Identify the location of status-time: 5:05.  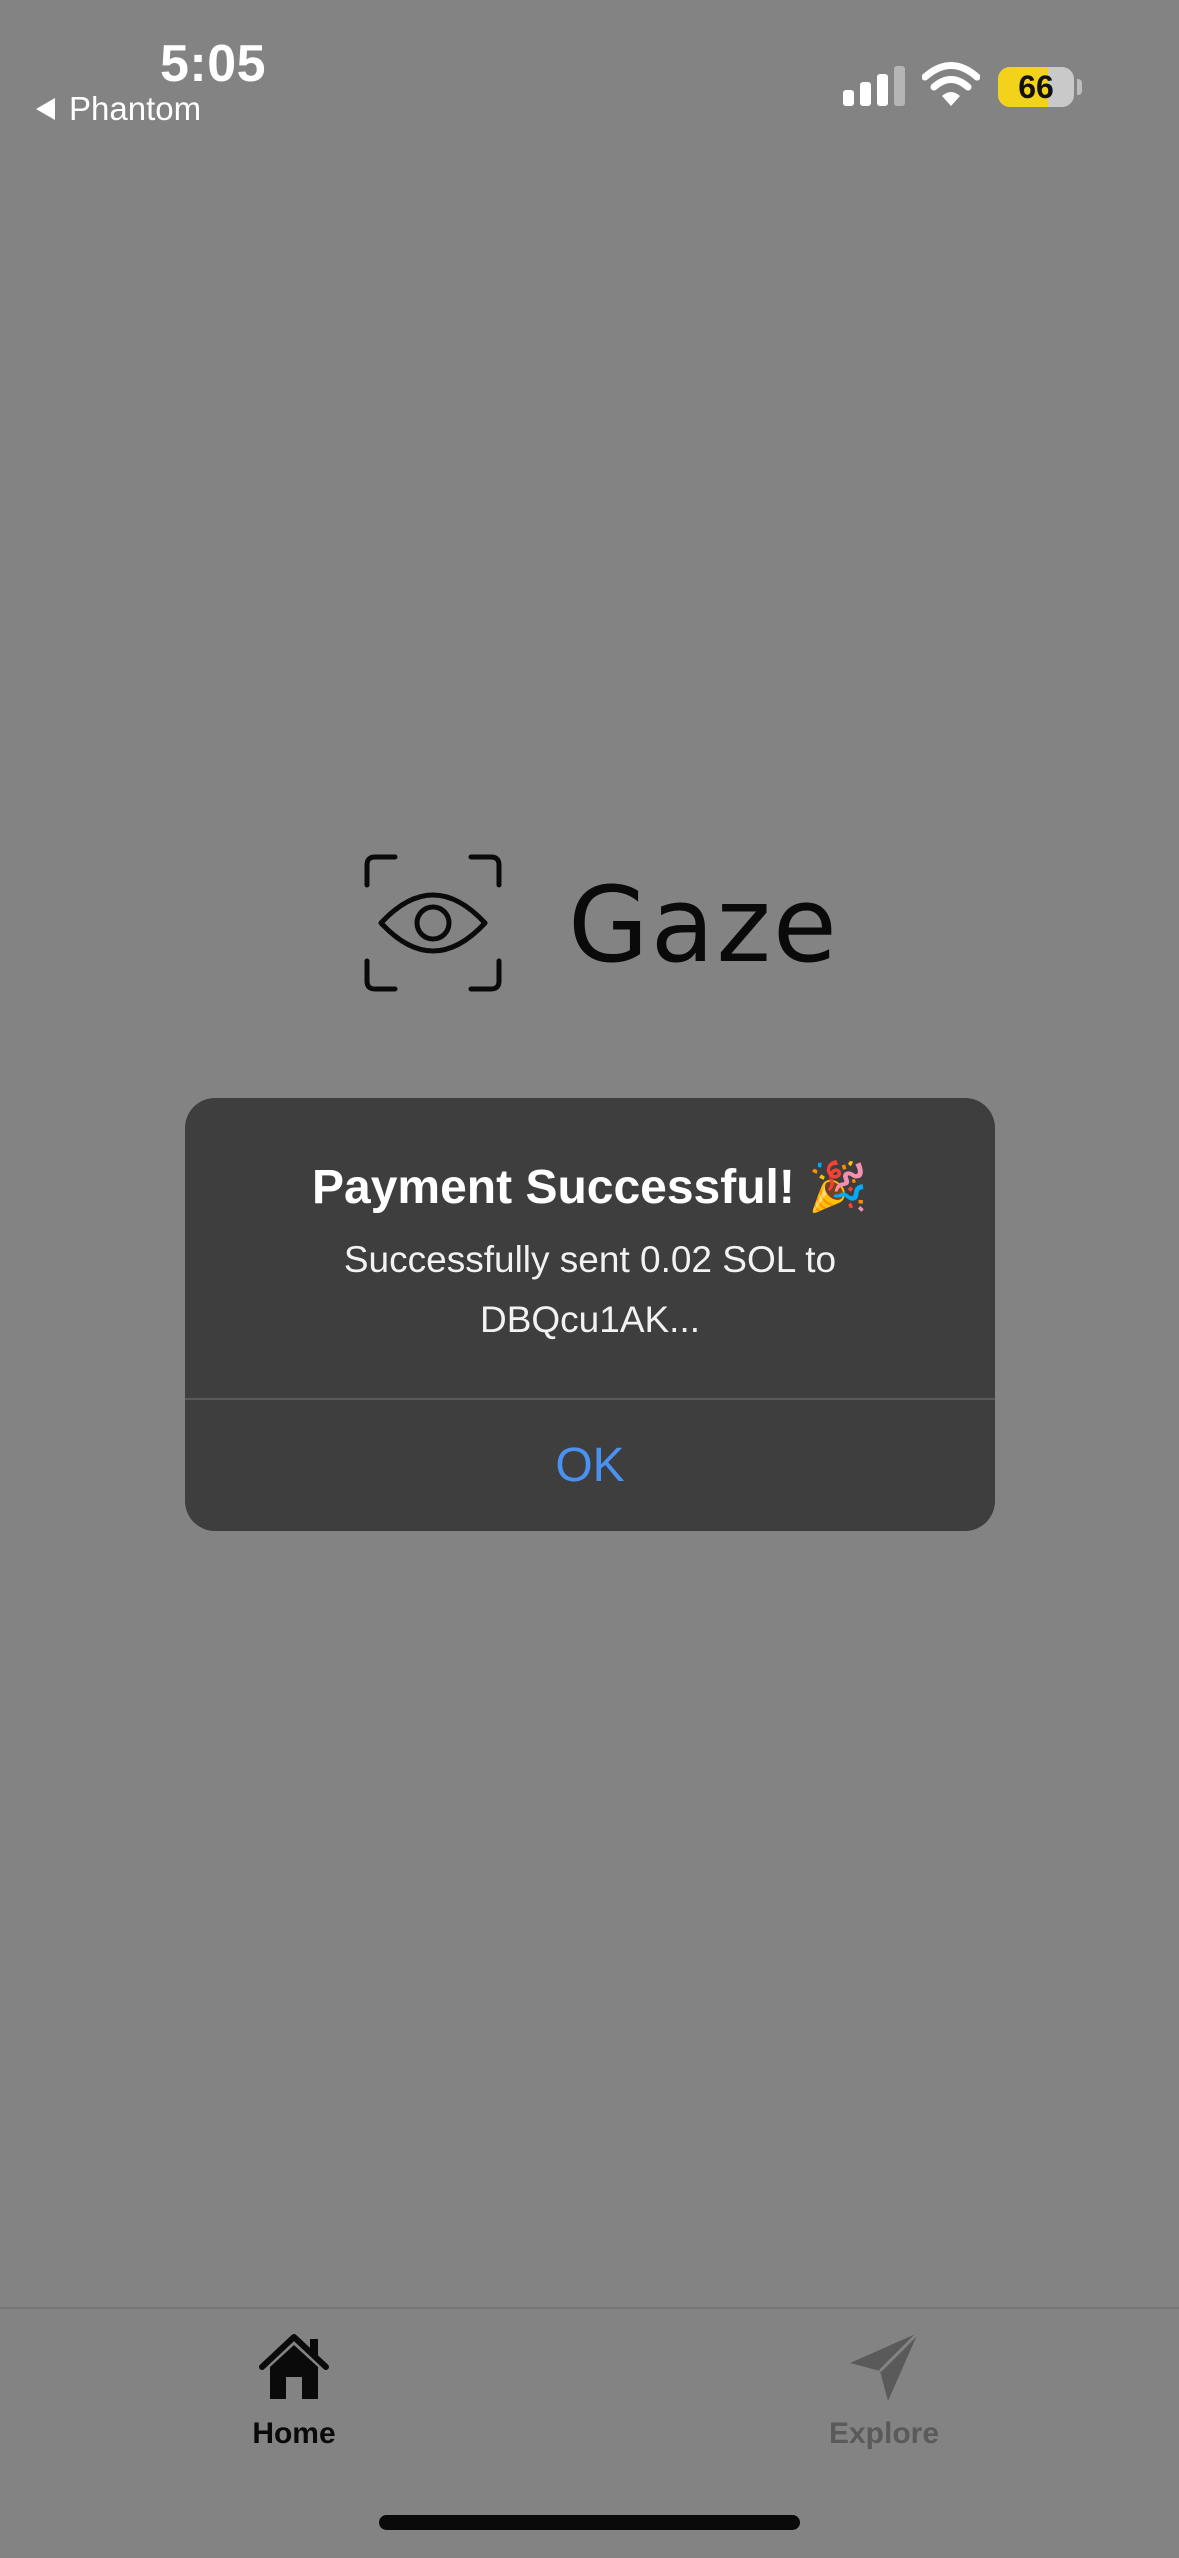
(213, 64).